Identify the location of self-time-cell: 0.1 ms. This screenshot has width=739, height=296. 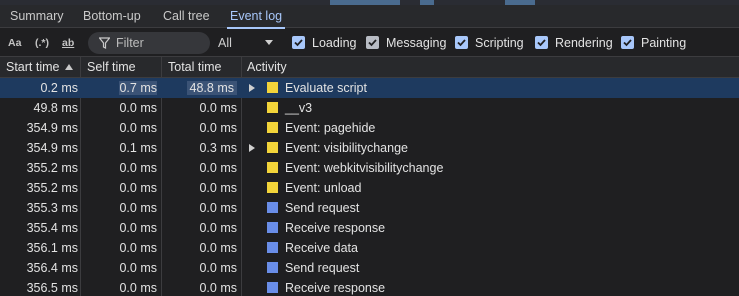
(119, 148).